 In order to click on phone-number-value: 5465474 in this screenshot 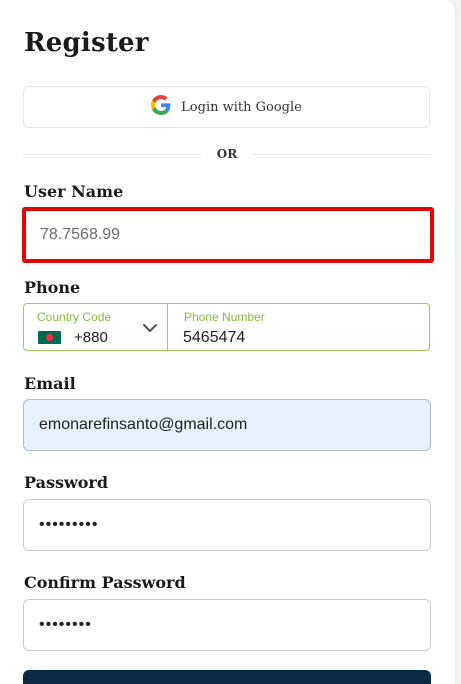, I will do `click(214, 337)`.